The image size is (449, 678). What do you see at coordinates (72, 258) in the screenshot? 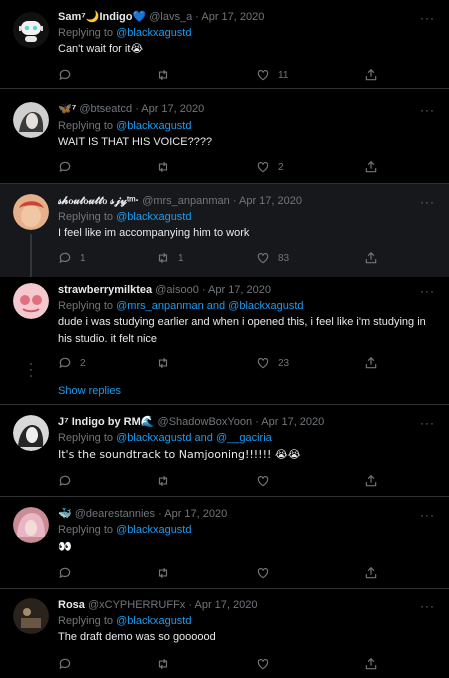
I see `reply-button: 1` at bounding box center [72, 258].